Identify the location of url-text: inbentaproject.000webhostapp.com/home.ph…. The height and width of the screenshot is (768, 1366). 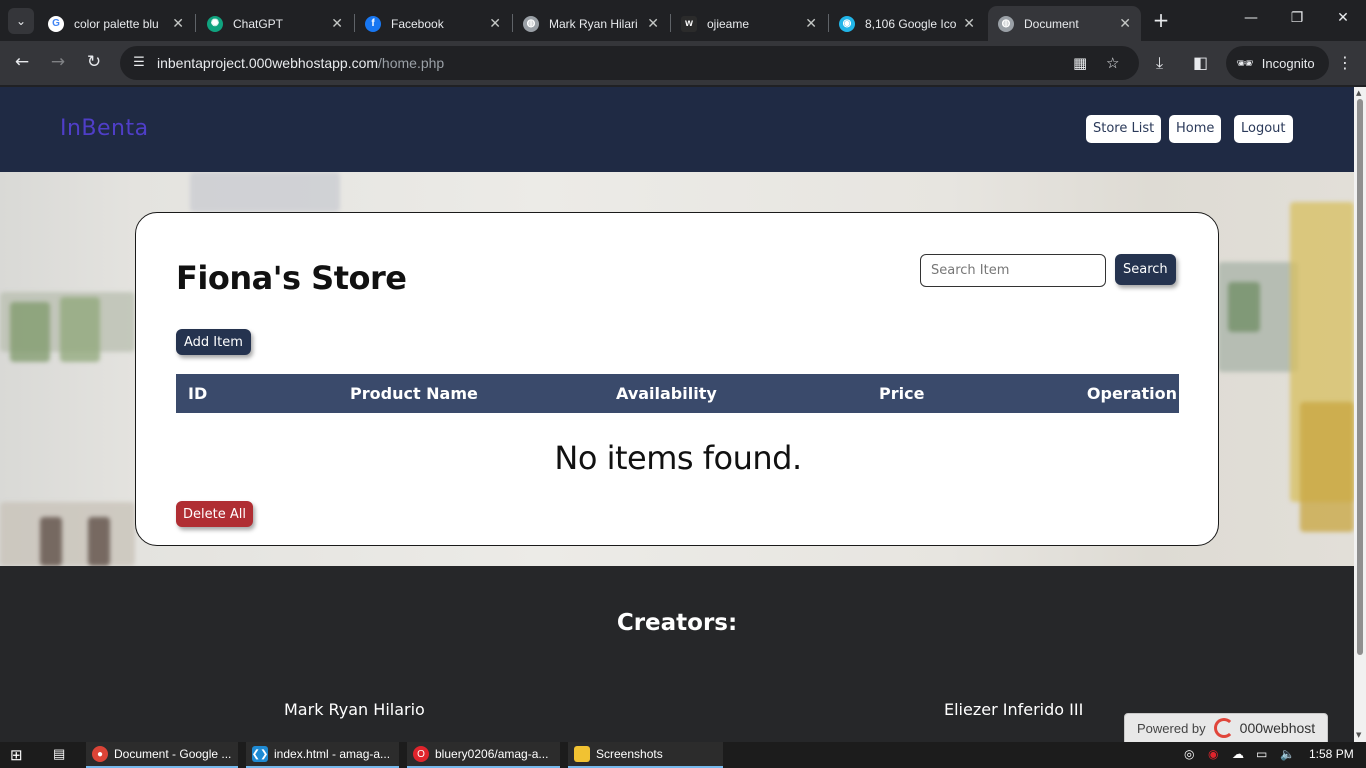
(301, 63).